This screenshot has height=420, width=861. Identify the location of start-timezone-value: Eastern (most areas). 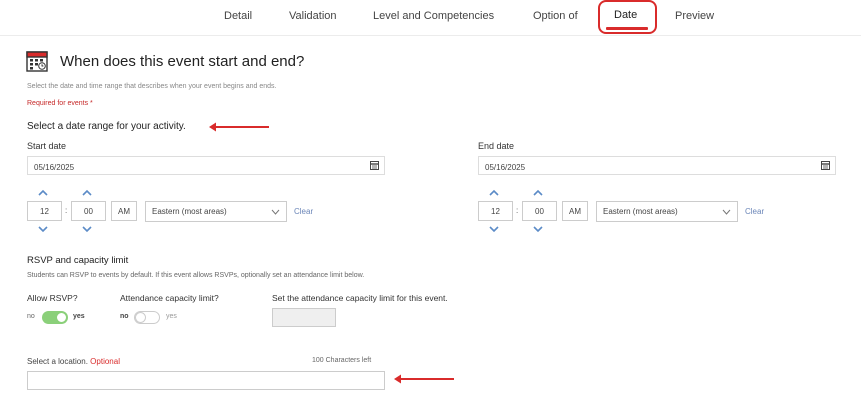
(189, 211).